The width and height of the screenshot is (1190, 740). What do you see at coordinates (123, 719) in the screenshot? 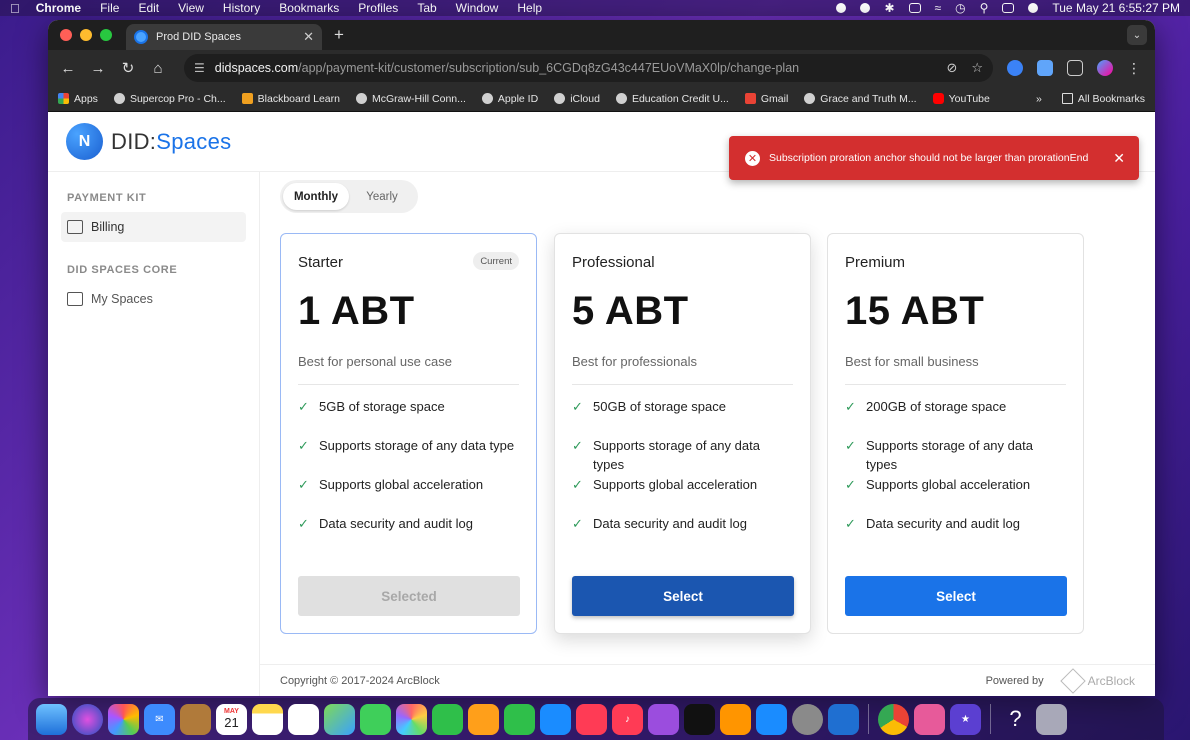
I see `launchpad-icon` at bounding box center [123, 719].